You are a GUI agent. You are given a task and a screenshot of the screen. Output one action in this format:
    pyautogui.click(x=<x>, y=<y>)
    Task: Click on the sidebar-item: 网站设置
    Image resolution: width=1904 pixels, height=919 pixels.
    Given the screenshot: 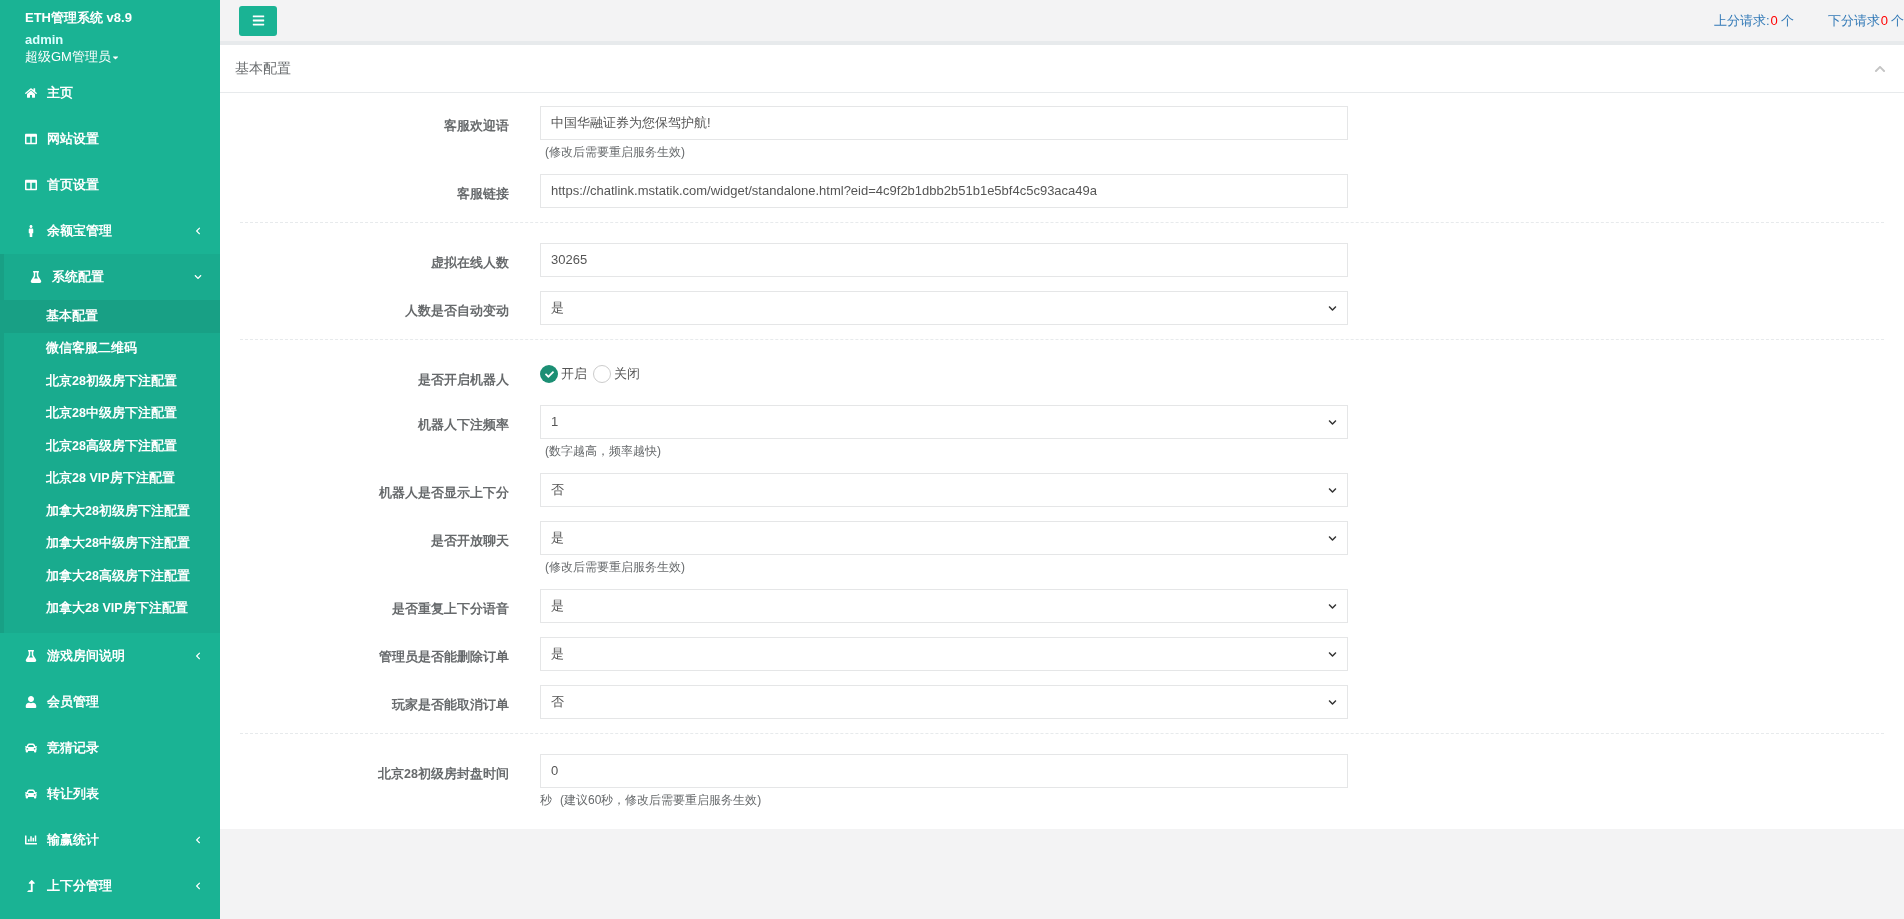 What is the action you would take?
    pyautogui.click(x=110, y=139)
    